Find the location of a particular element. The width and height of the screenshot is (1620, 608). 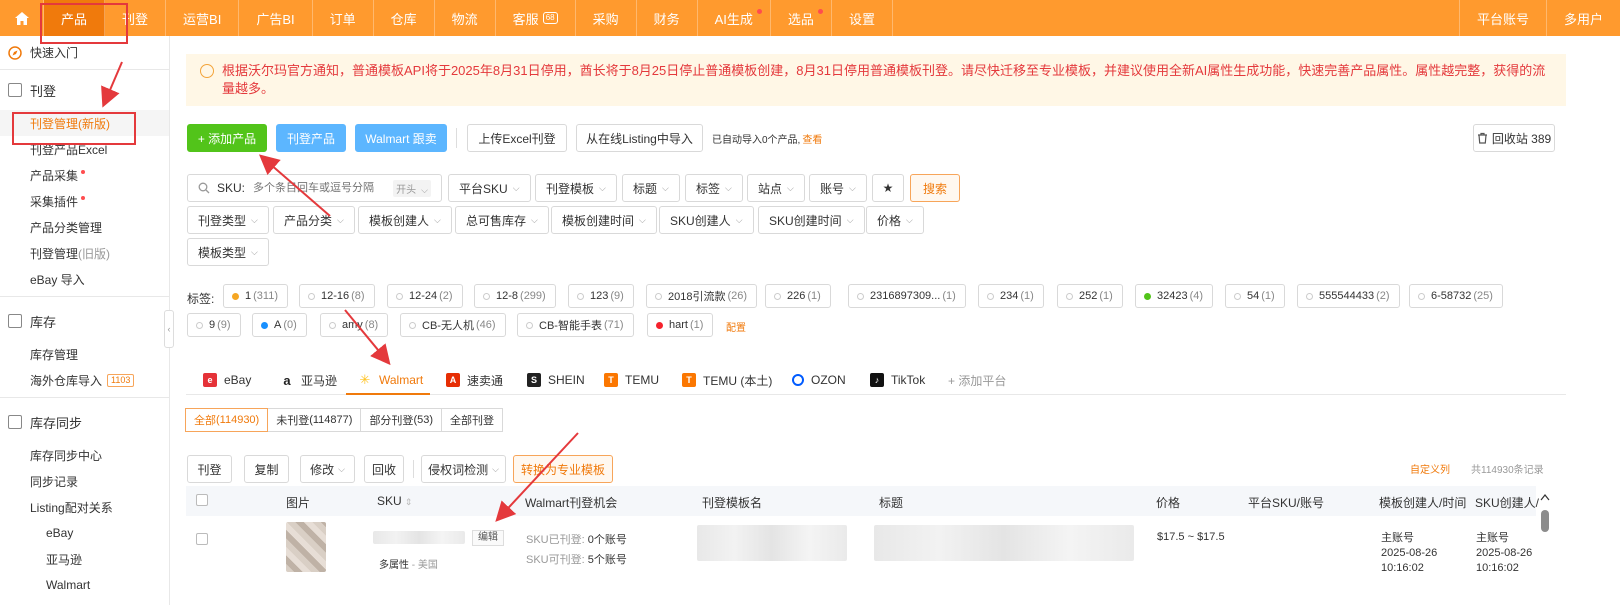

nav-orders: 订单 is located at coordinates (343, 18).